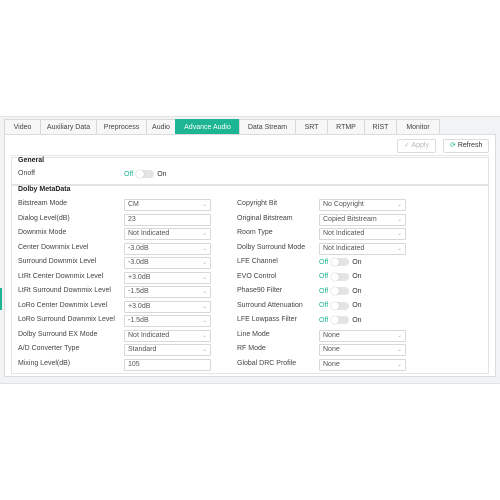  What do you see at coordinates (362, 205) in the screenshot?
I see `copyright-bit-select: No Copyright ⌄` at bounding box center [362, 205].